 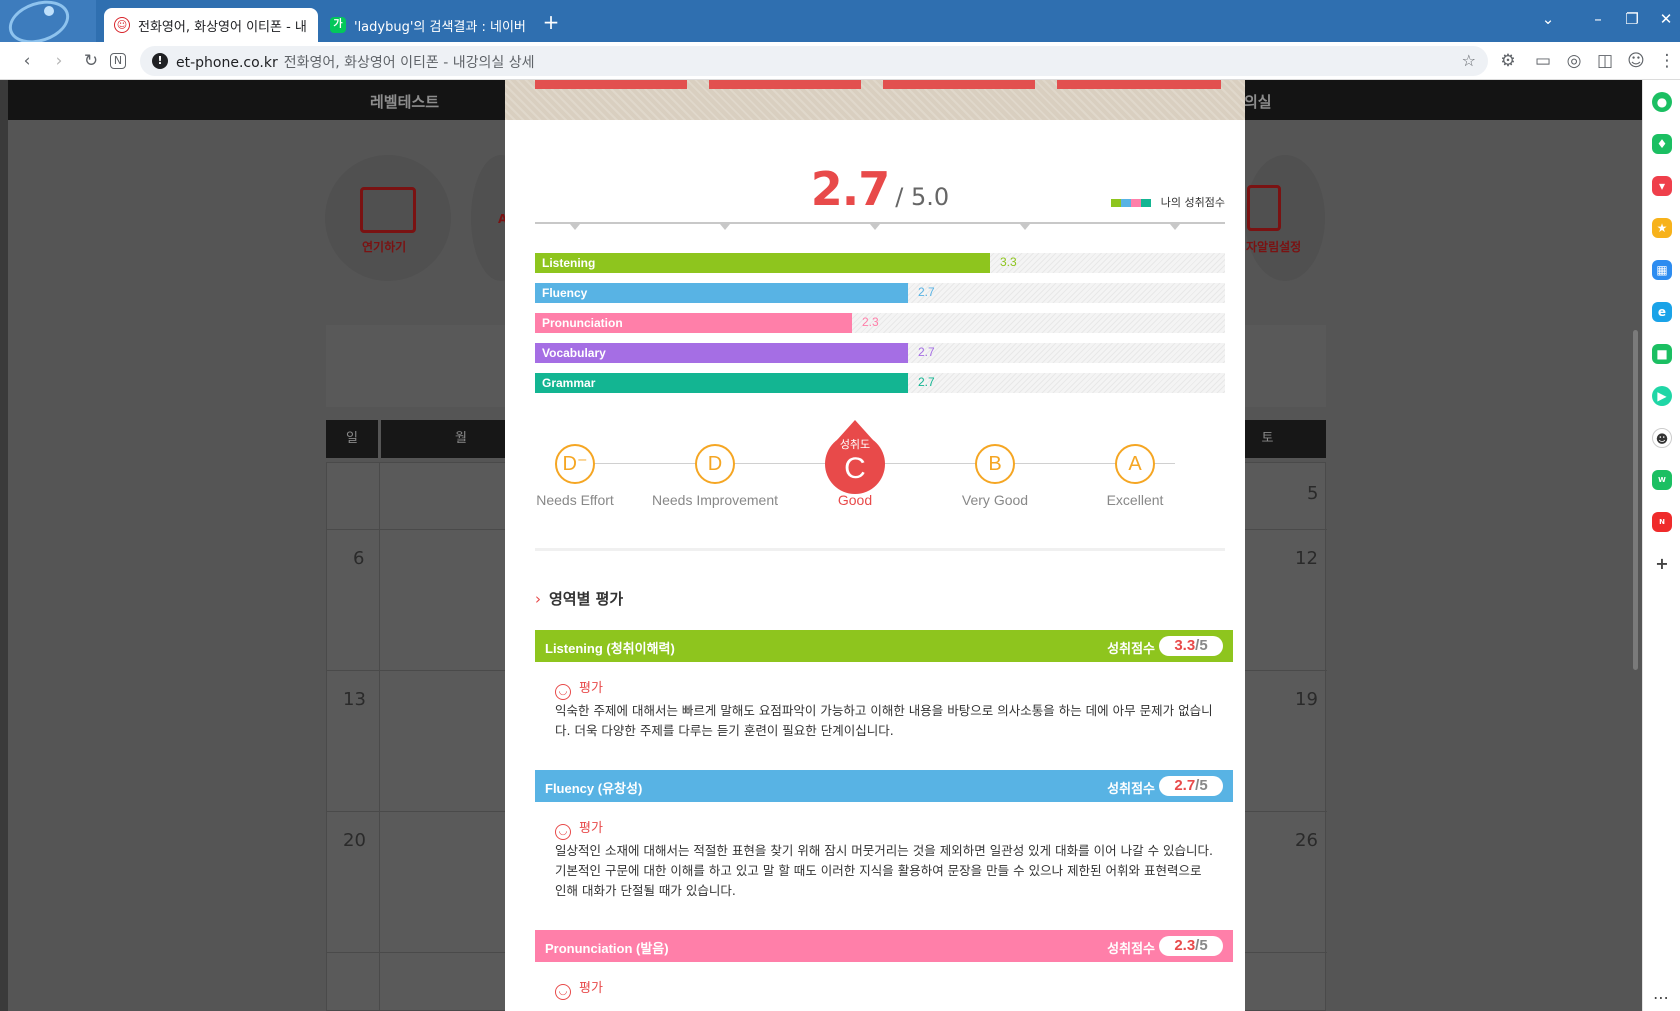 What do you see at coordinates (884, 646) in the screenshot?
I see `area-header-listening: Listening (청취이해력) 성취점수 3.3/5` at bounding box center [884, 646].